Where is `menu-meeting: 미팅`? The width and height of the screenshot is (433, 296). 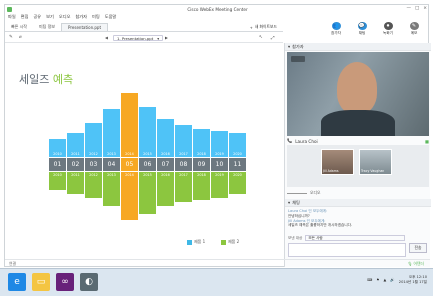
menu-meeting: 미팅 is located at coordinates (96, 17).